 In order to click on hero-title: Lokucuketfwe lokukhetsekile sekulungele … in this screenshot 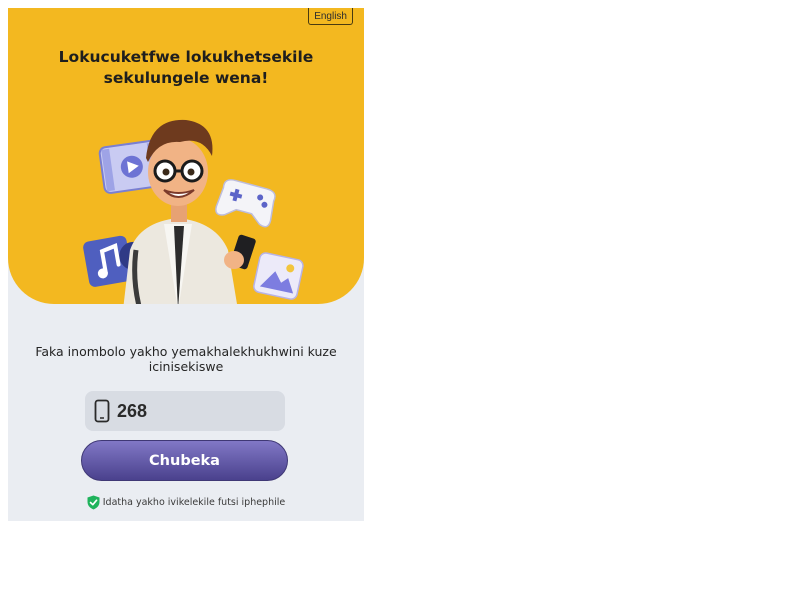, I will do `click(186, 67)`.